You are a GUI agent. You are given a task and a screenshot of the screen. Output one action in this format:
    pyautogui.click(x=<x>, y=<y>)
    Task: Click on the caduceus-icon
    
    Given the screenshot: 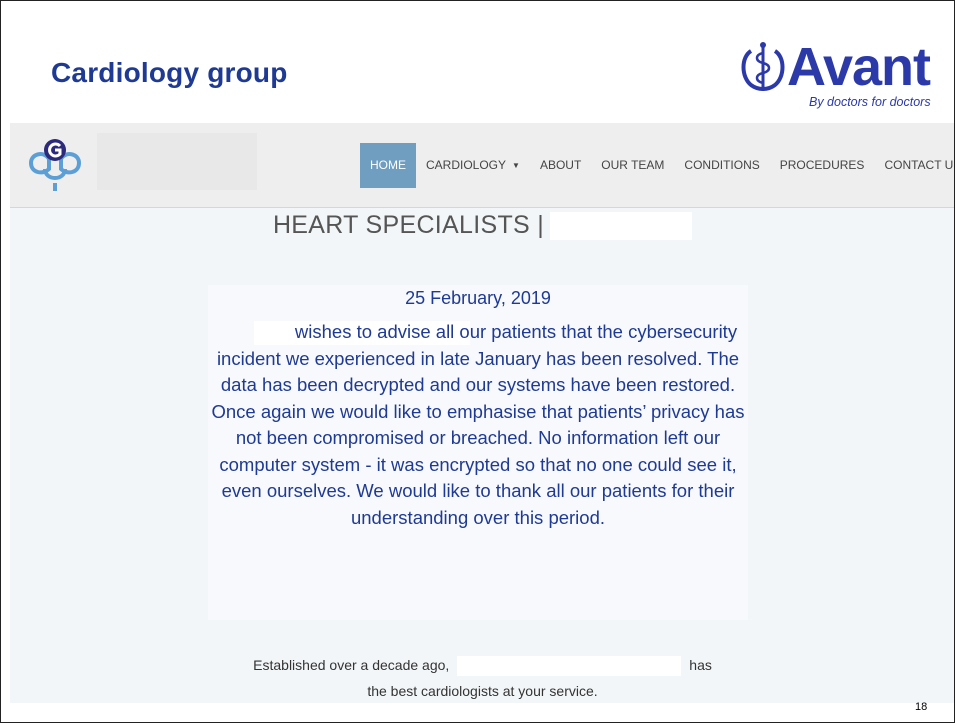 What is the action you would take?
    pyautogui.click(x=763, y=66)
    